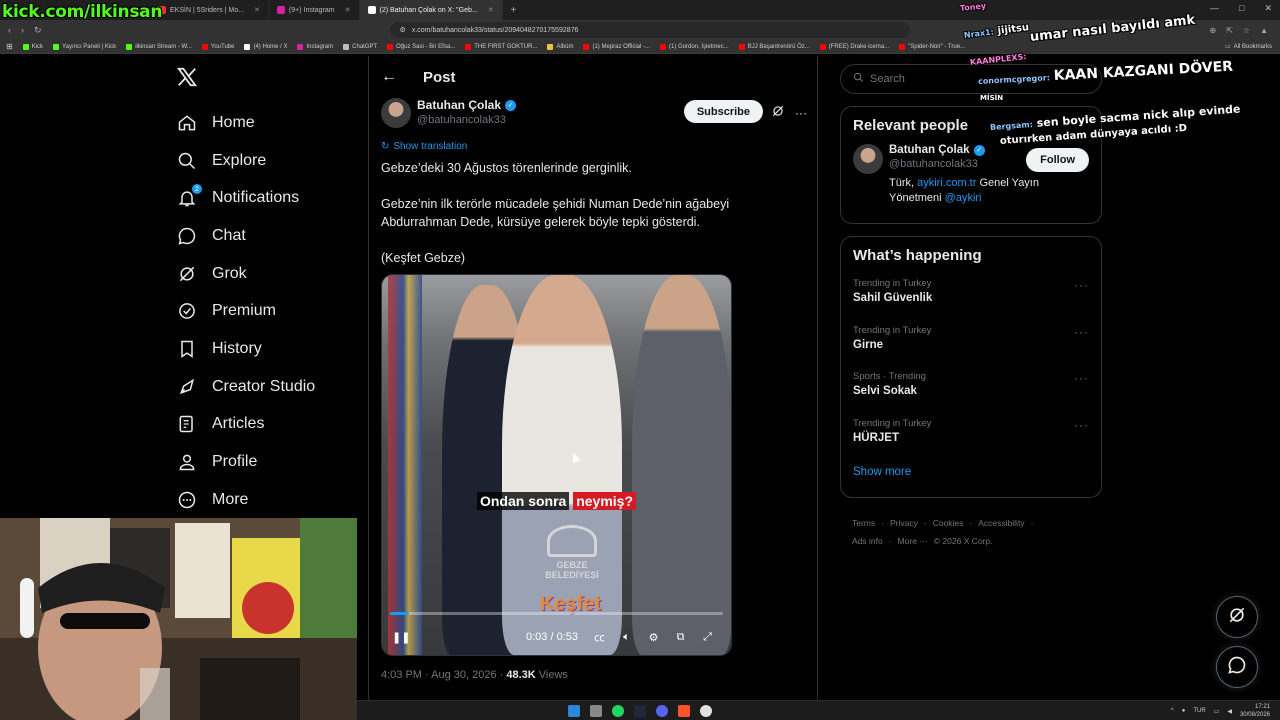  What do you see at coordinates (552, 637) in the screenshot?
I see `video-time: 0:03 / 0:53` at bounding box center [552, 637].